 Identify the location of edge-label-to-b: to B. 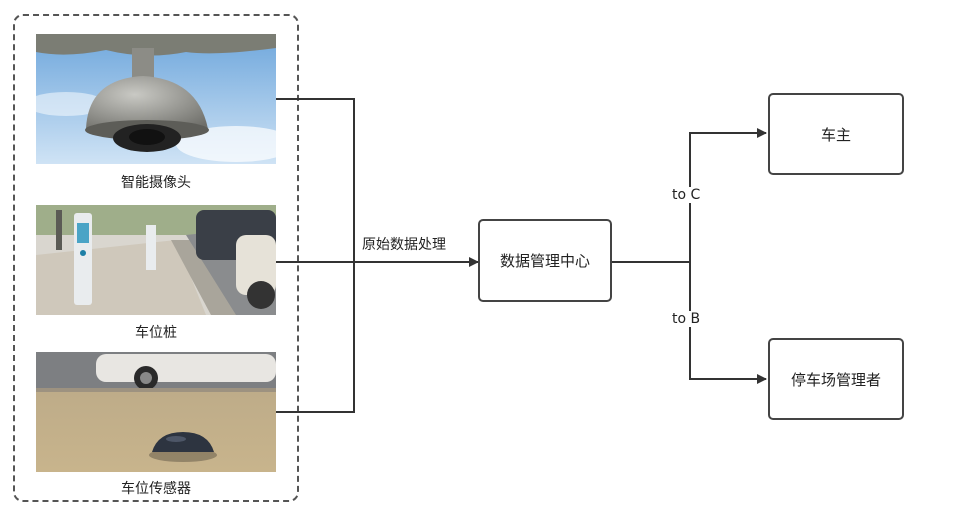
(686, 319).